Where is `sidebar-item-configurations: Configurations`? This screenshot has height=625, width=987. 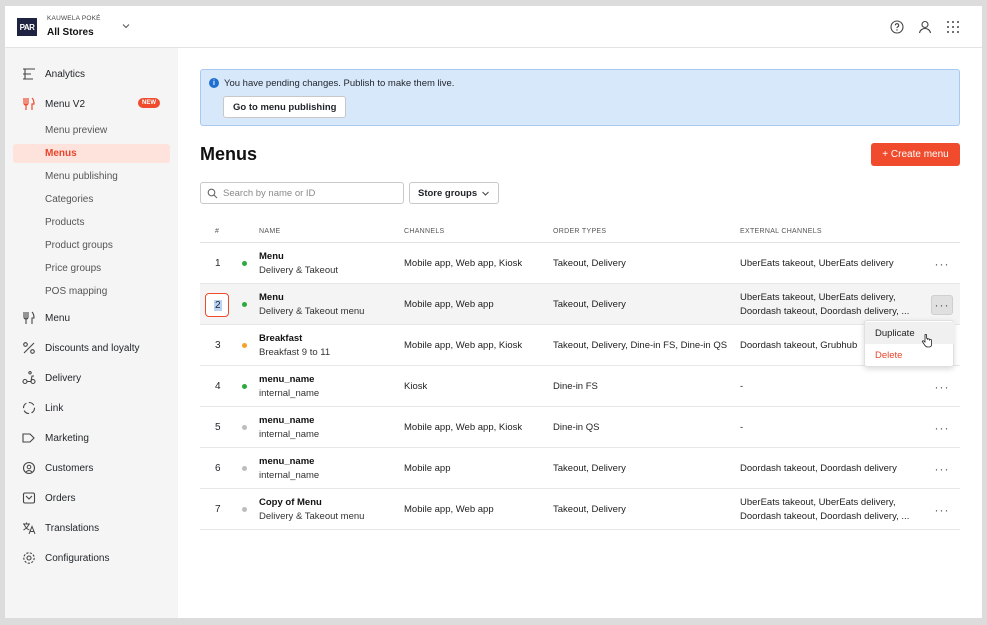 sidebar-item-configurations: Configurations is located at coordinates (91, 558).